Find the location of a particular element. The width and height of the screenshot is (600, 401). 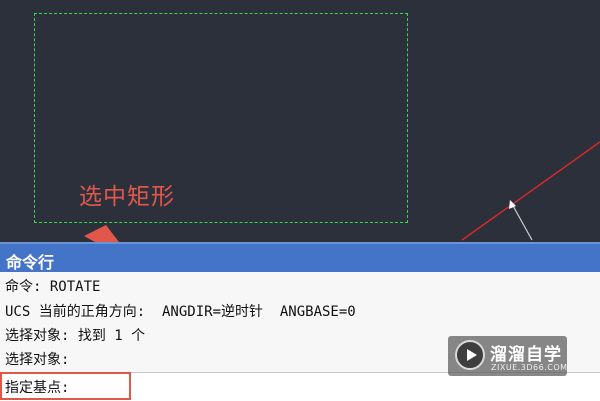

history-line: 命令: ROTATE is located at coordinates (53, 287).